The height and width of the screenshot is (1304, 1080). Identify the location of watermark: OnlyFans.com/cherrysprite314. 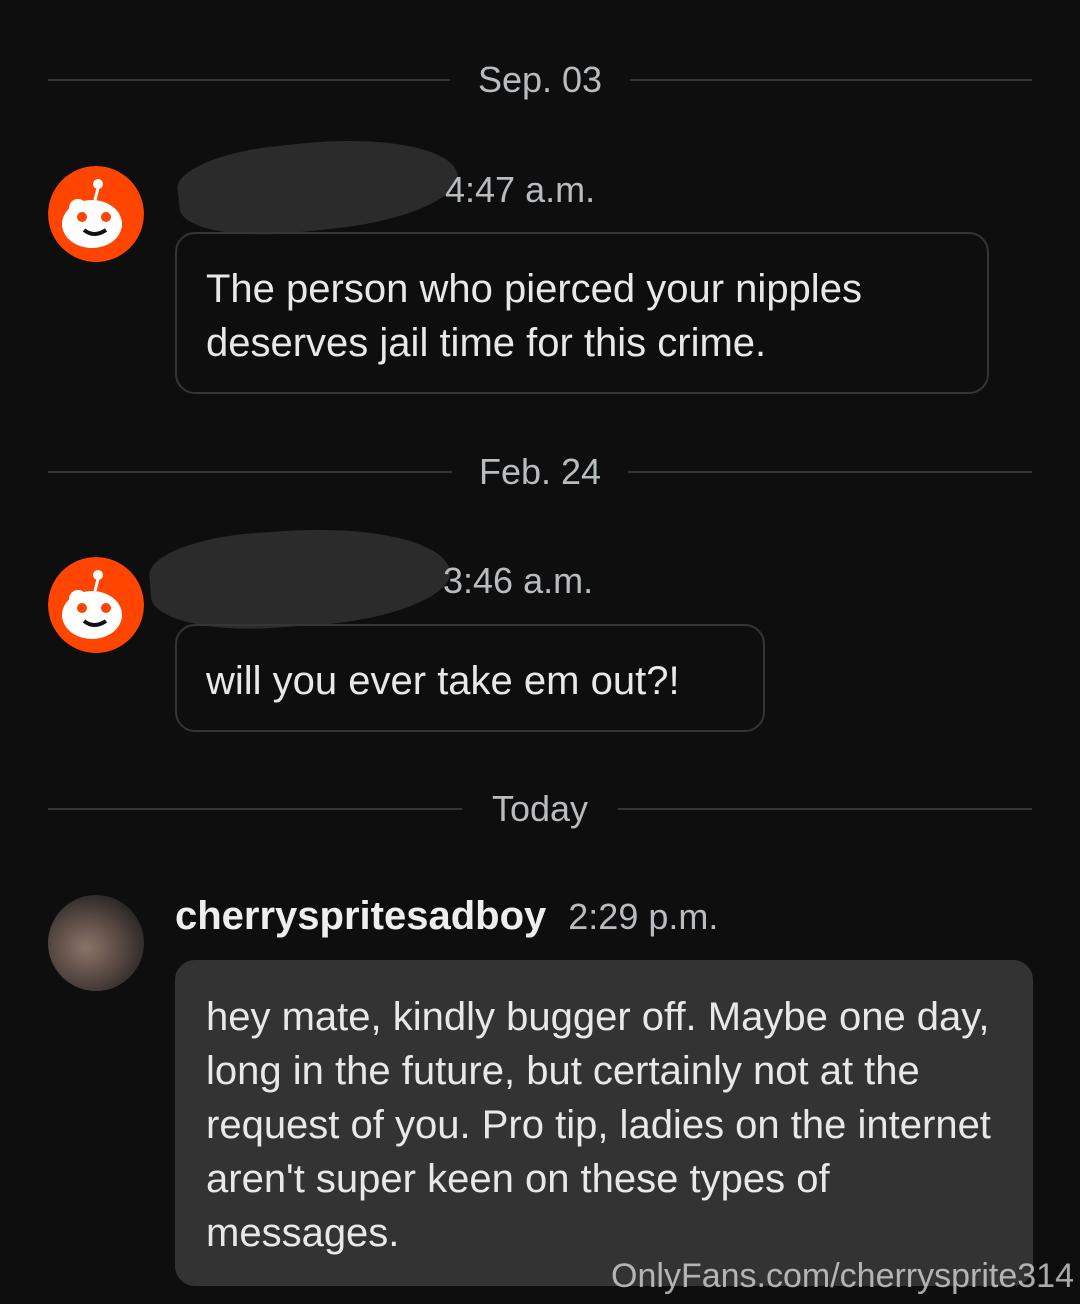
(842, 1276).